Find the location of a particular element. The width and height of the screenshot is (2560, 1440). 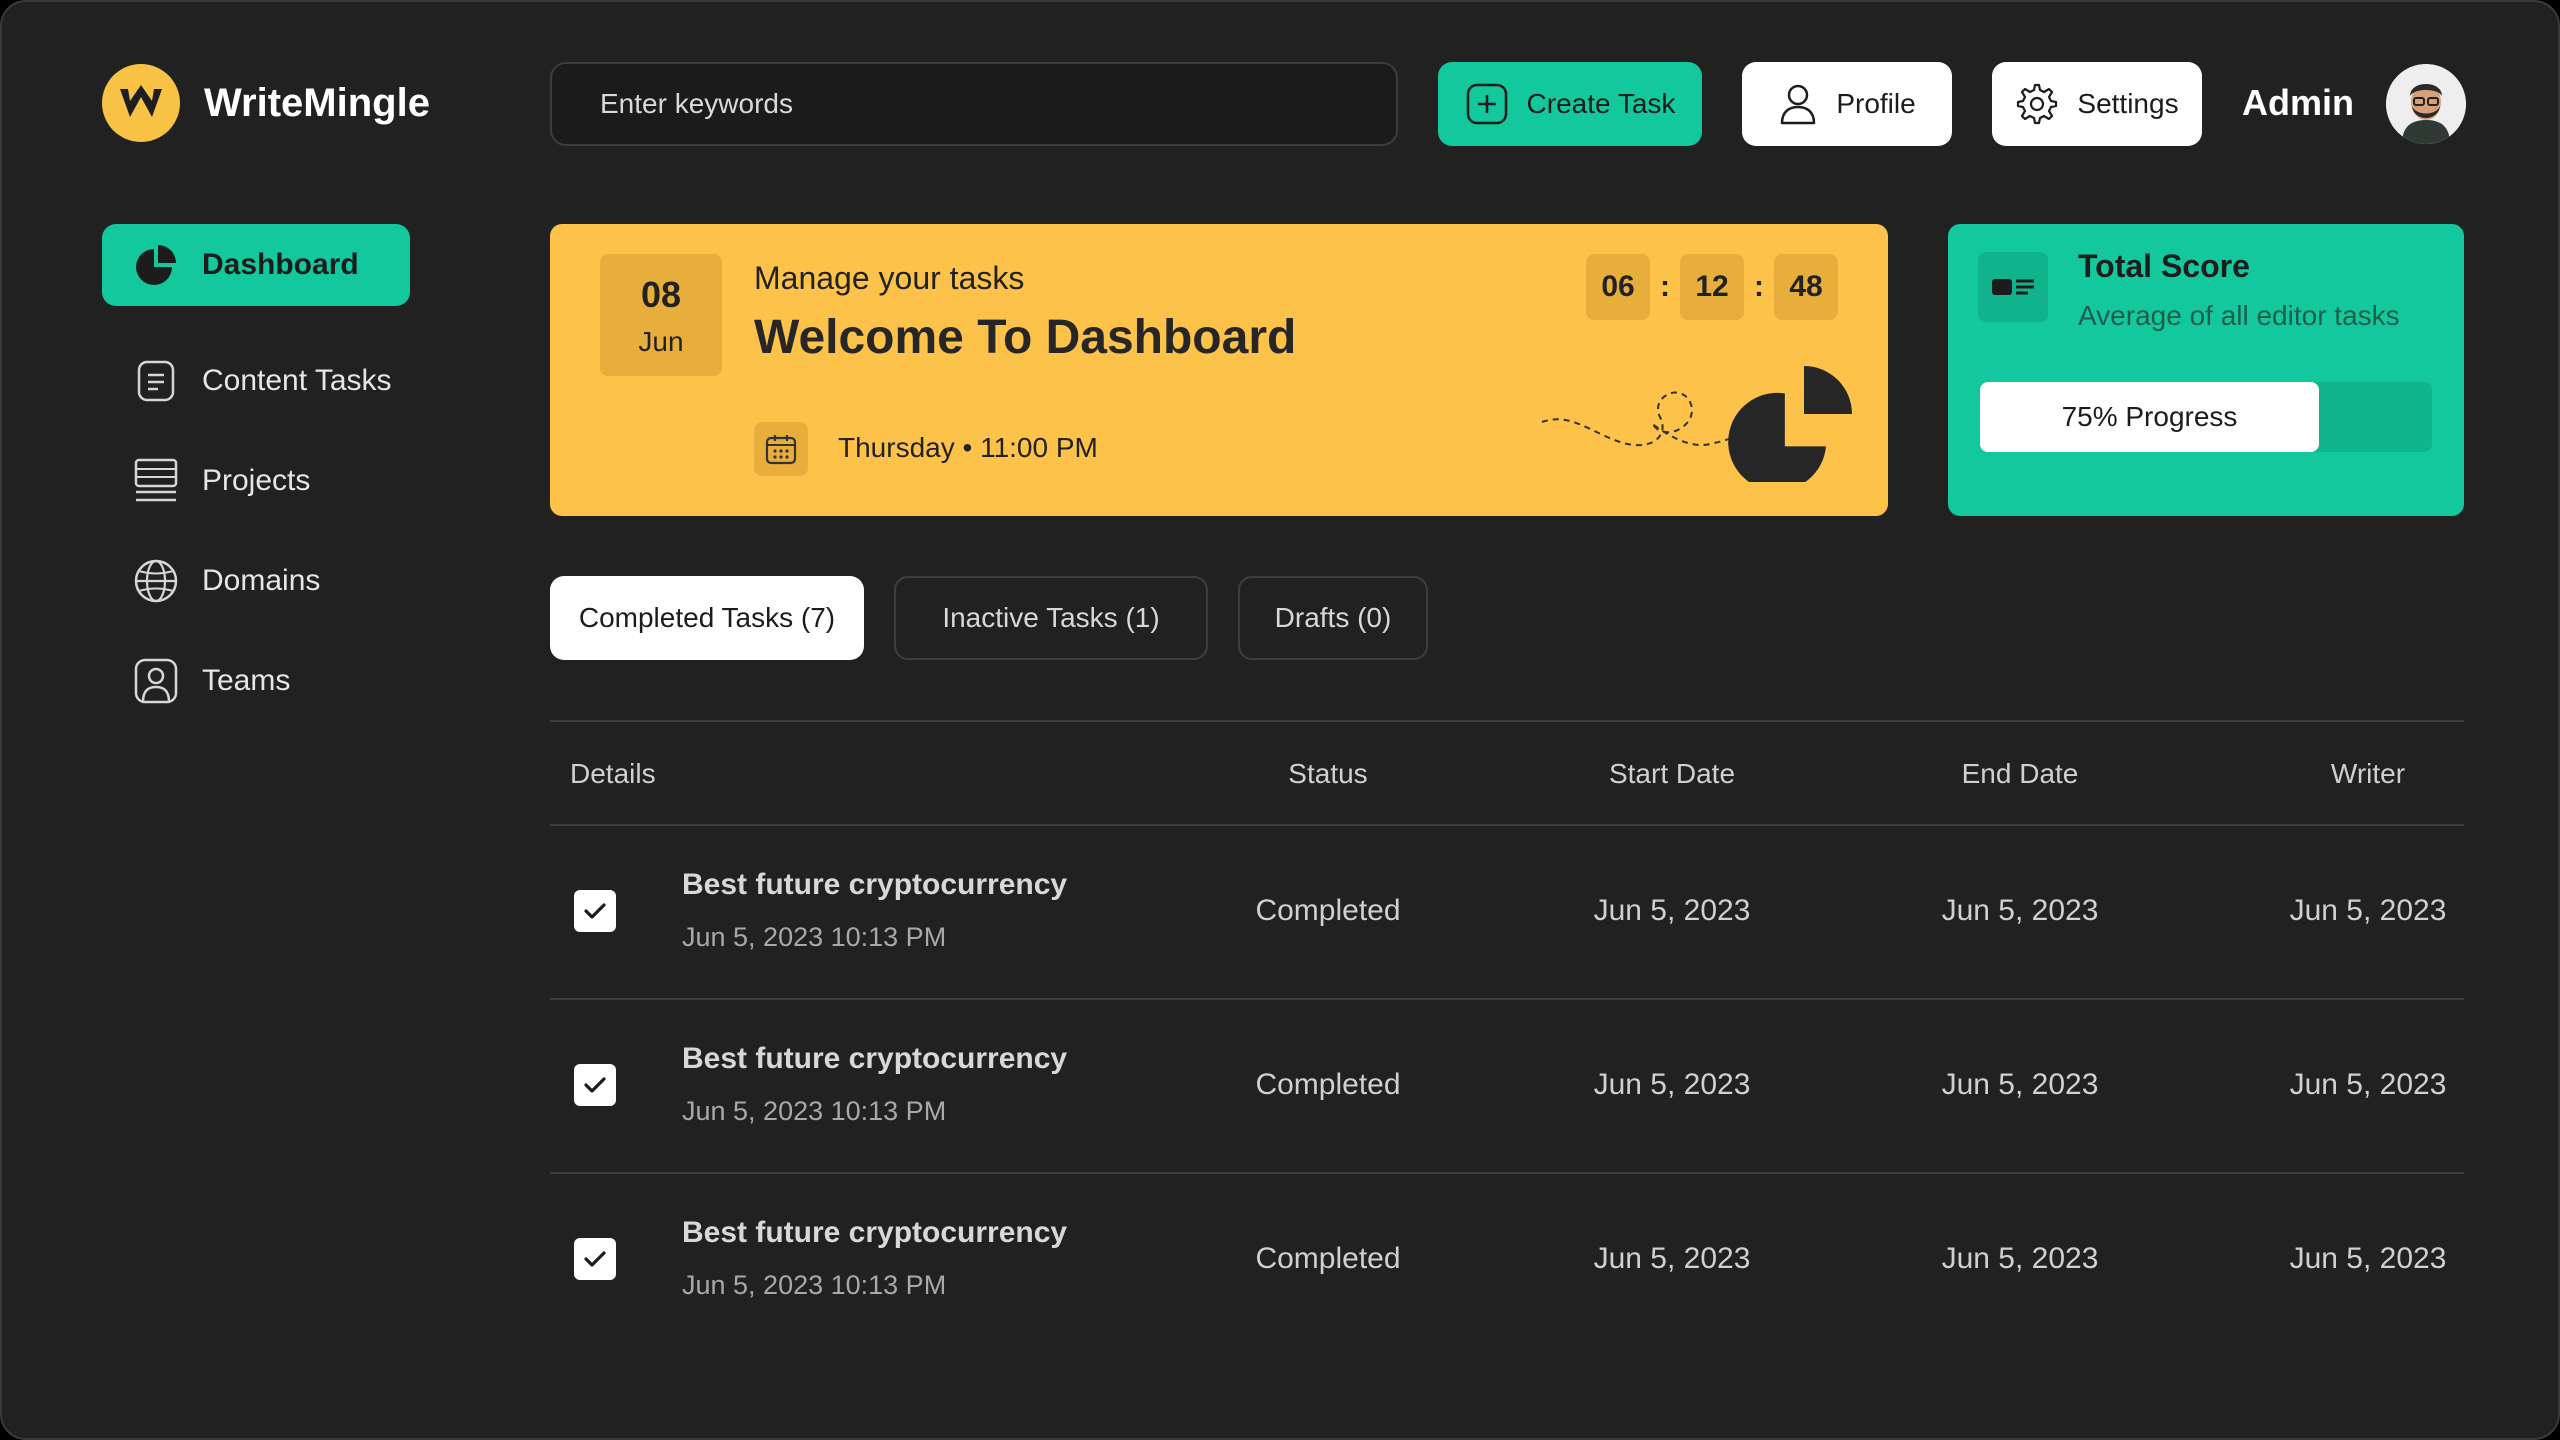

timer-hours: 06 is located at coordinates (1618, 287).